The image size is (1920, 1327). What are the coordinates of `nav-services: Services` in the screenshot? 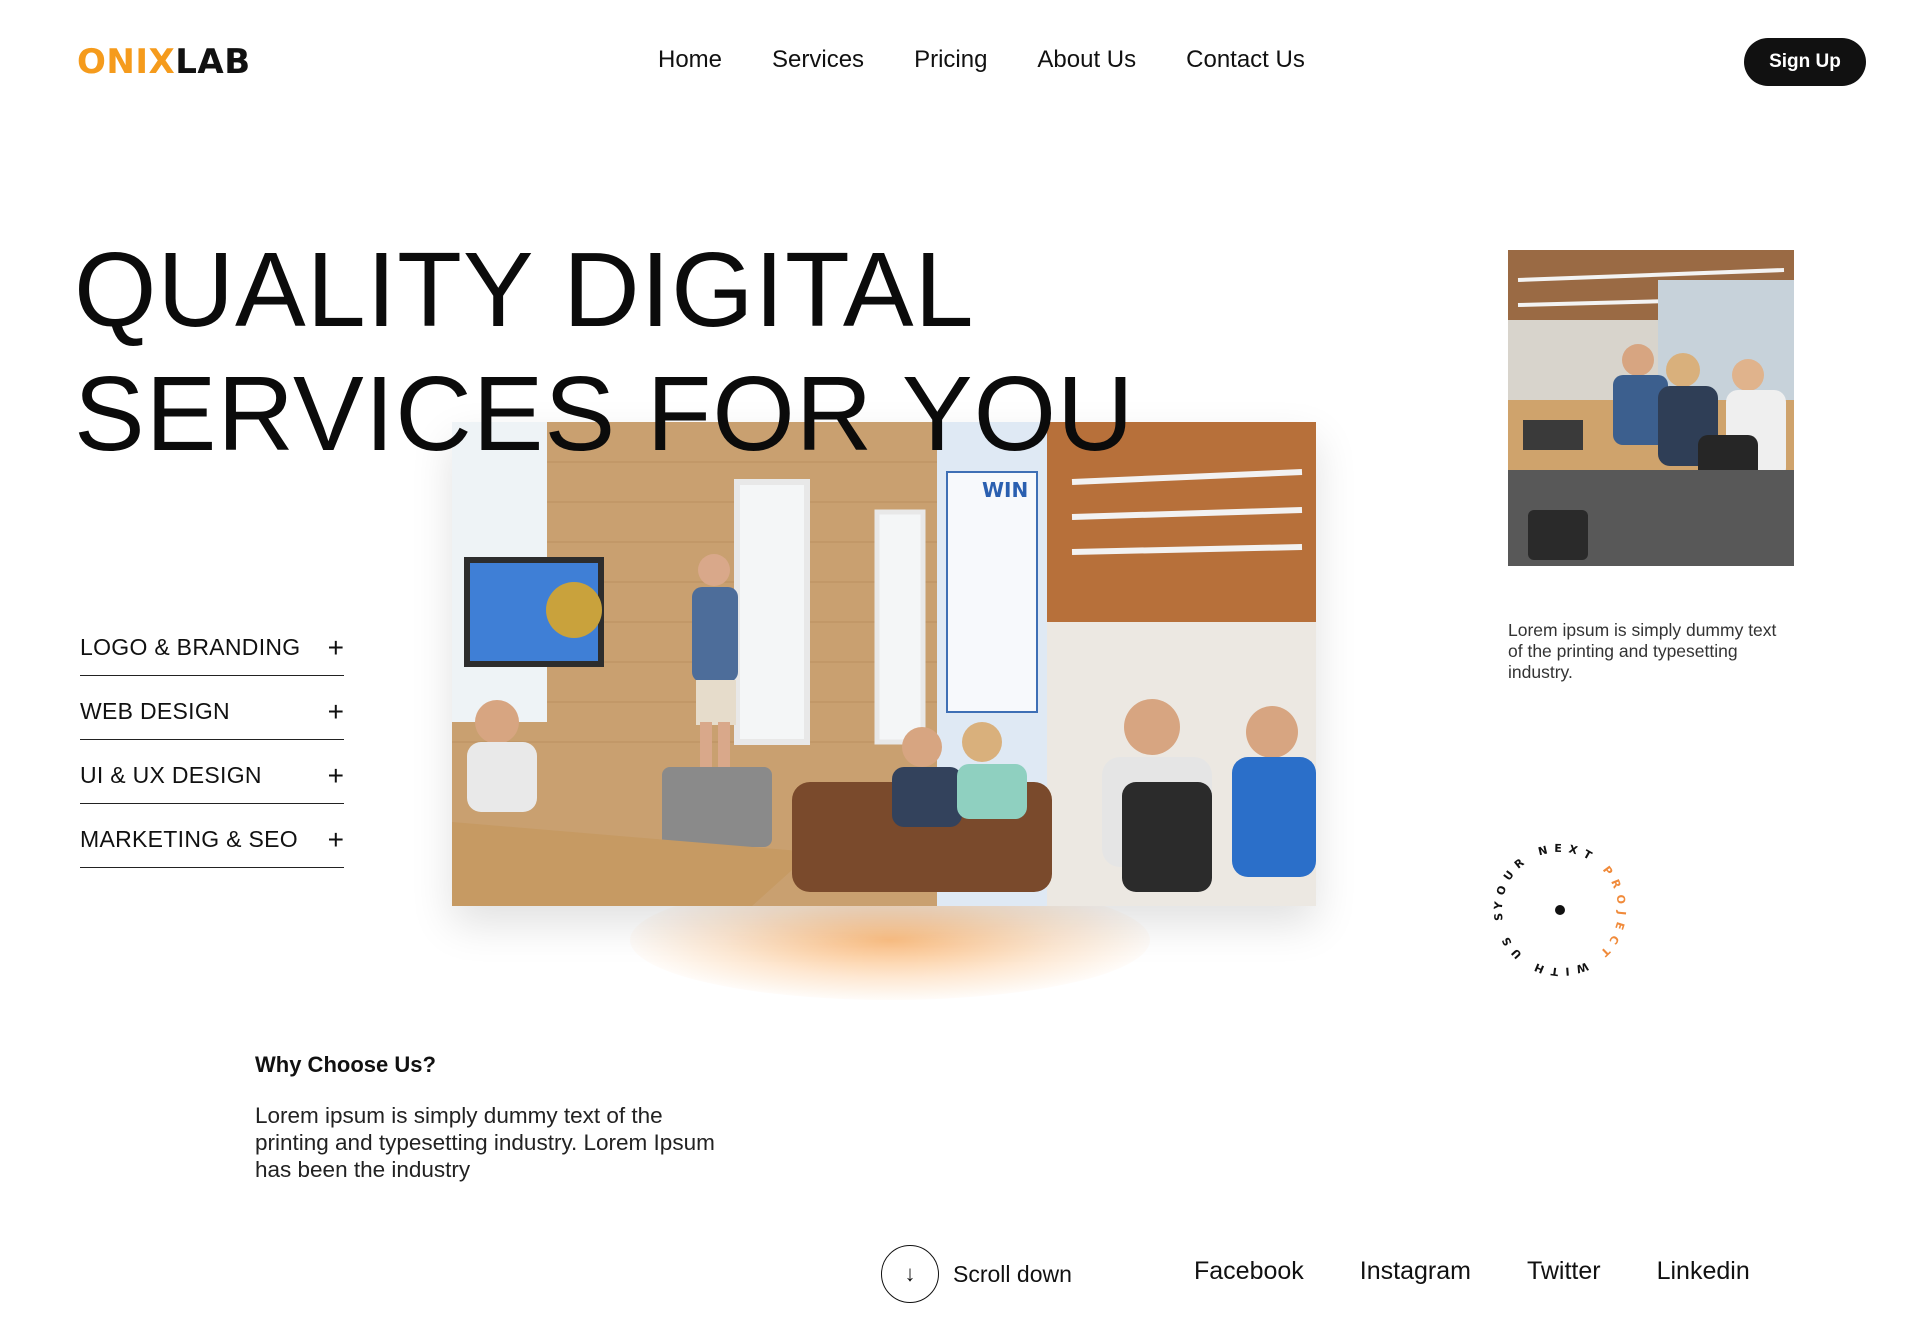 It's located at (818, 60).